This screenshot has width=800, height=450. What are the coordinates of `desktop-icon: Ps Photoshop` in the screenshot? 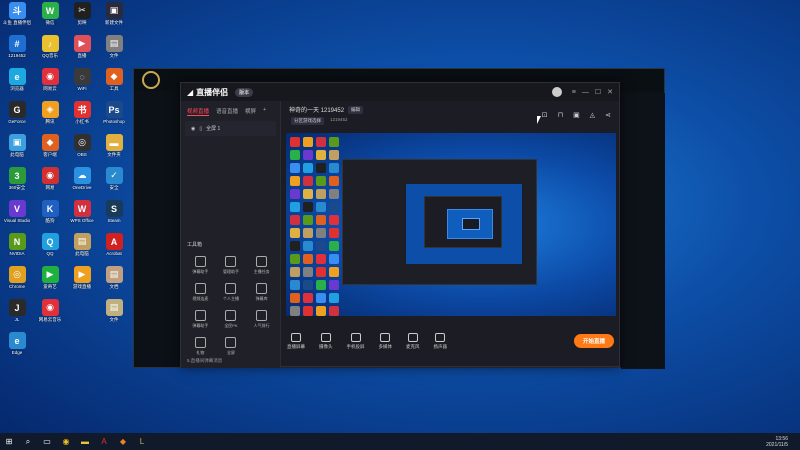 It's located at (114, 117).